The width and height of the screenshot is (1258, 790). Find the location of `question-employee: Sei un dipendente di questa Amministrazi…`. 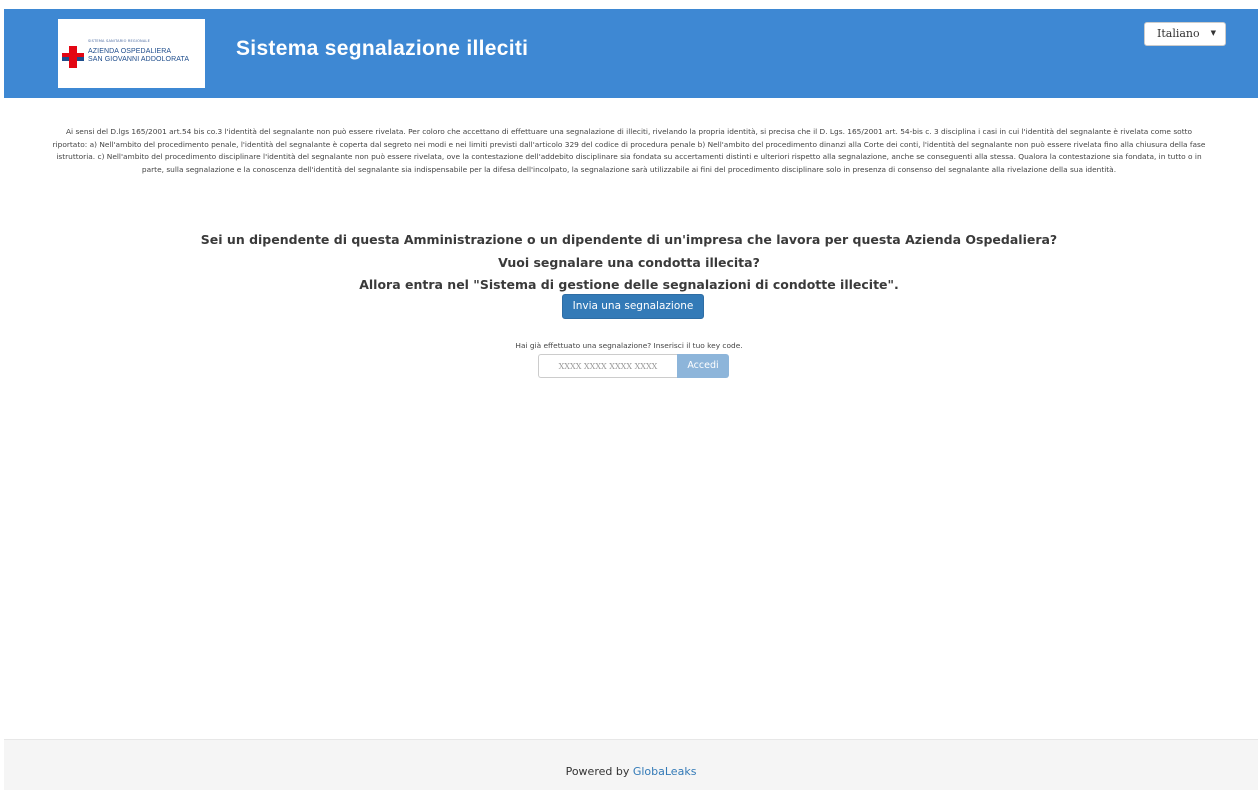

question-employee: Sei un dipendente di questa Amministrazi… is located at coordinates (629, 239).